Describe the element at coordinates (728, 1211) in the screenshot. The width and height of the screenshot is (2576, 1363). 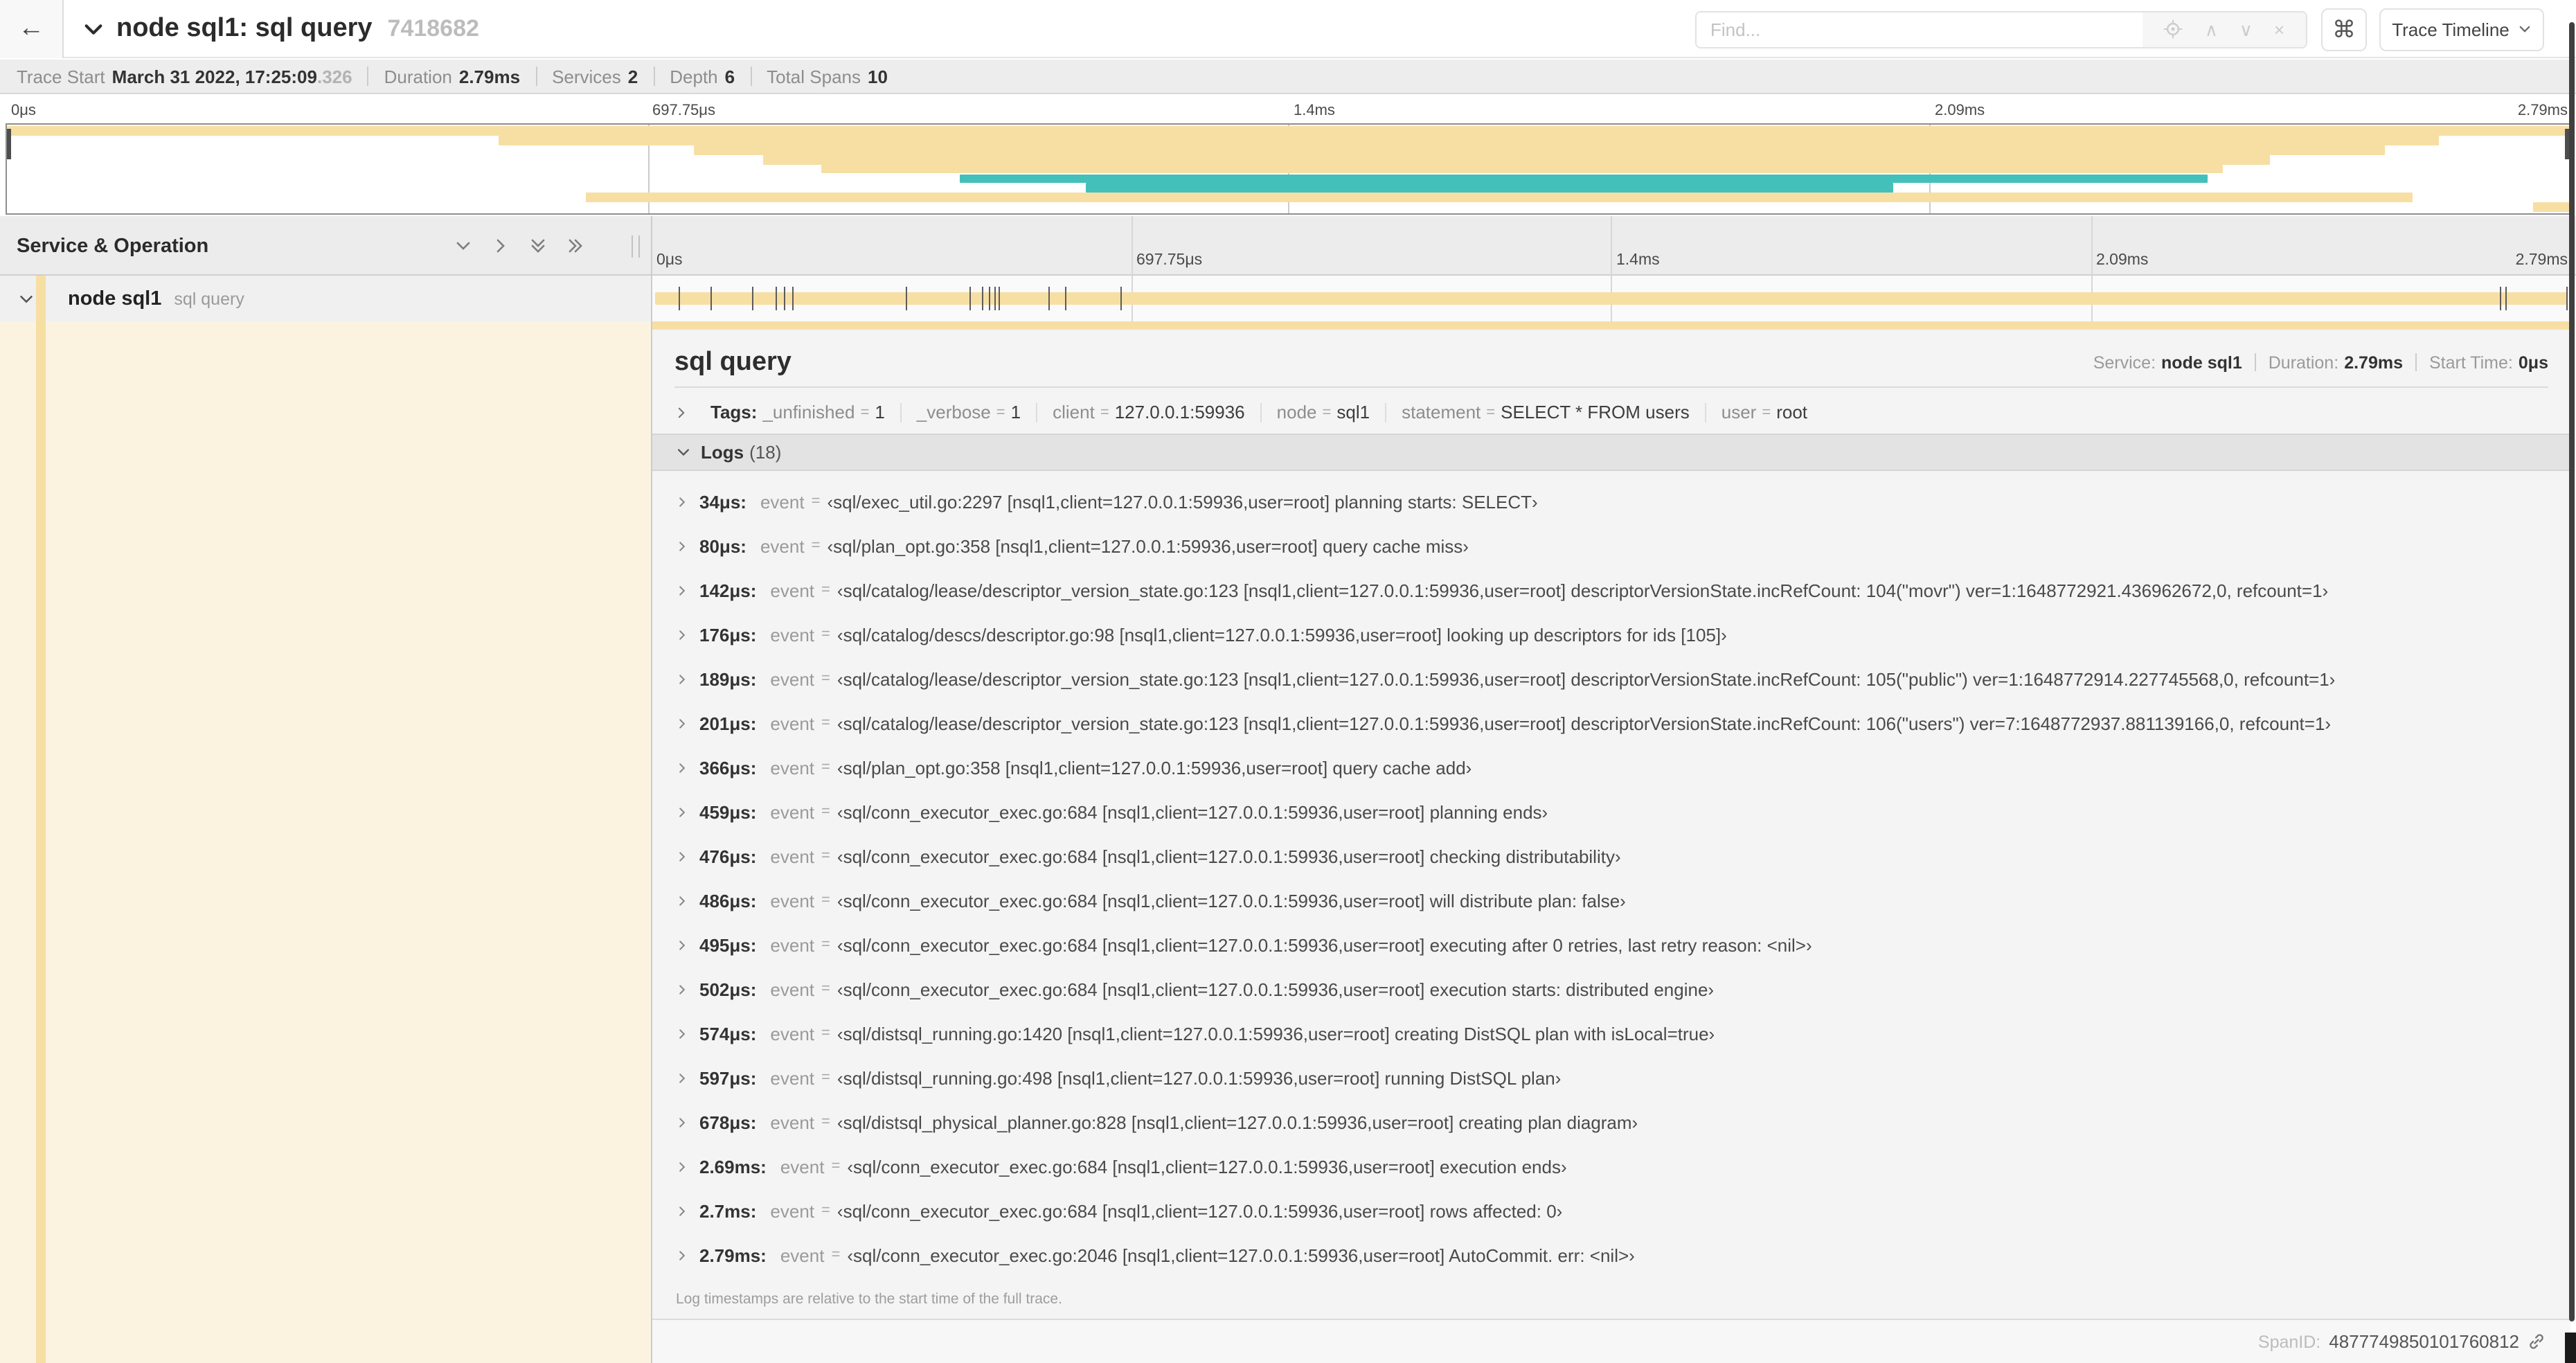
I see `log-timestamp: 2.7ms:` at that location.